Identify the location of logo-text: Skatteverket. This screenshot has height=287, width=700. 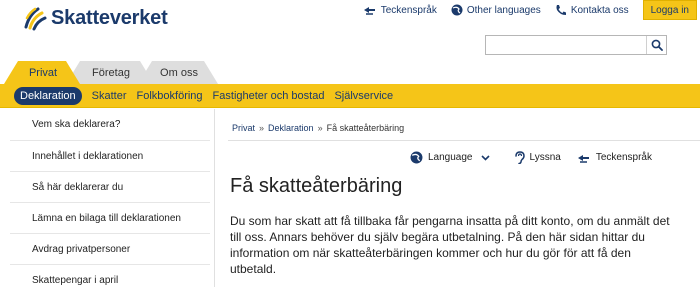
(109, 17).